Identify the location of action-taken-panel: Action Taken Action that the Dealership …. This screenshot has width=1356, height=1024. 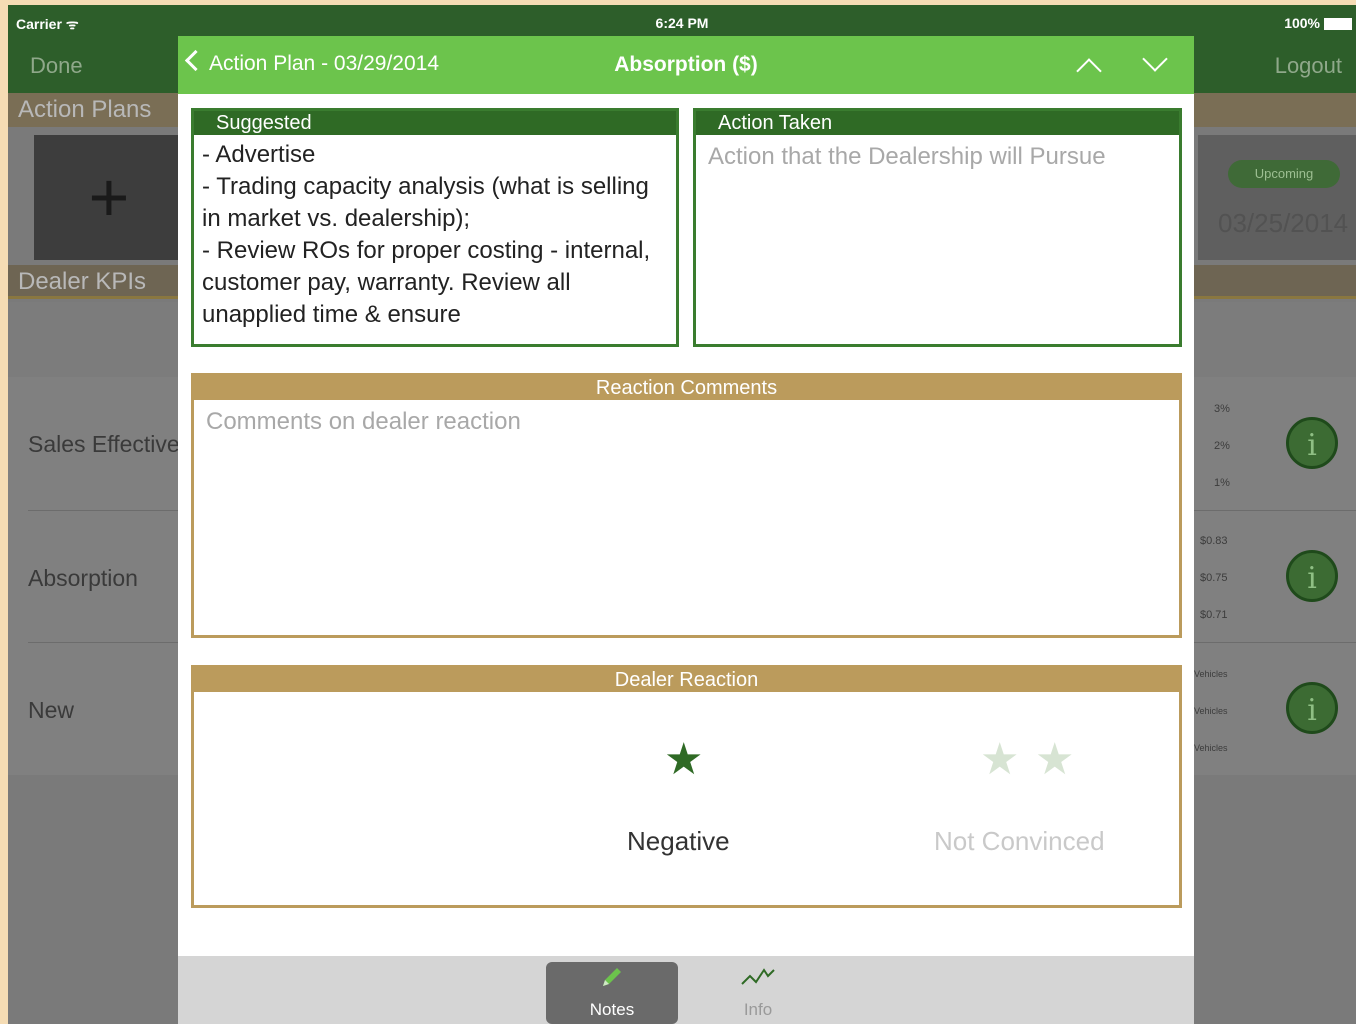
(937, 227).